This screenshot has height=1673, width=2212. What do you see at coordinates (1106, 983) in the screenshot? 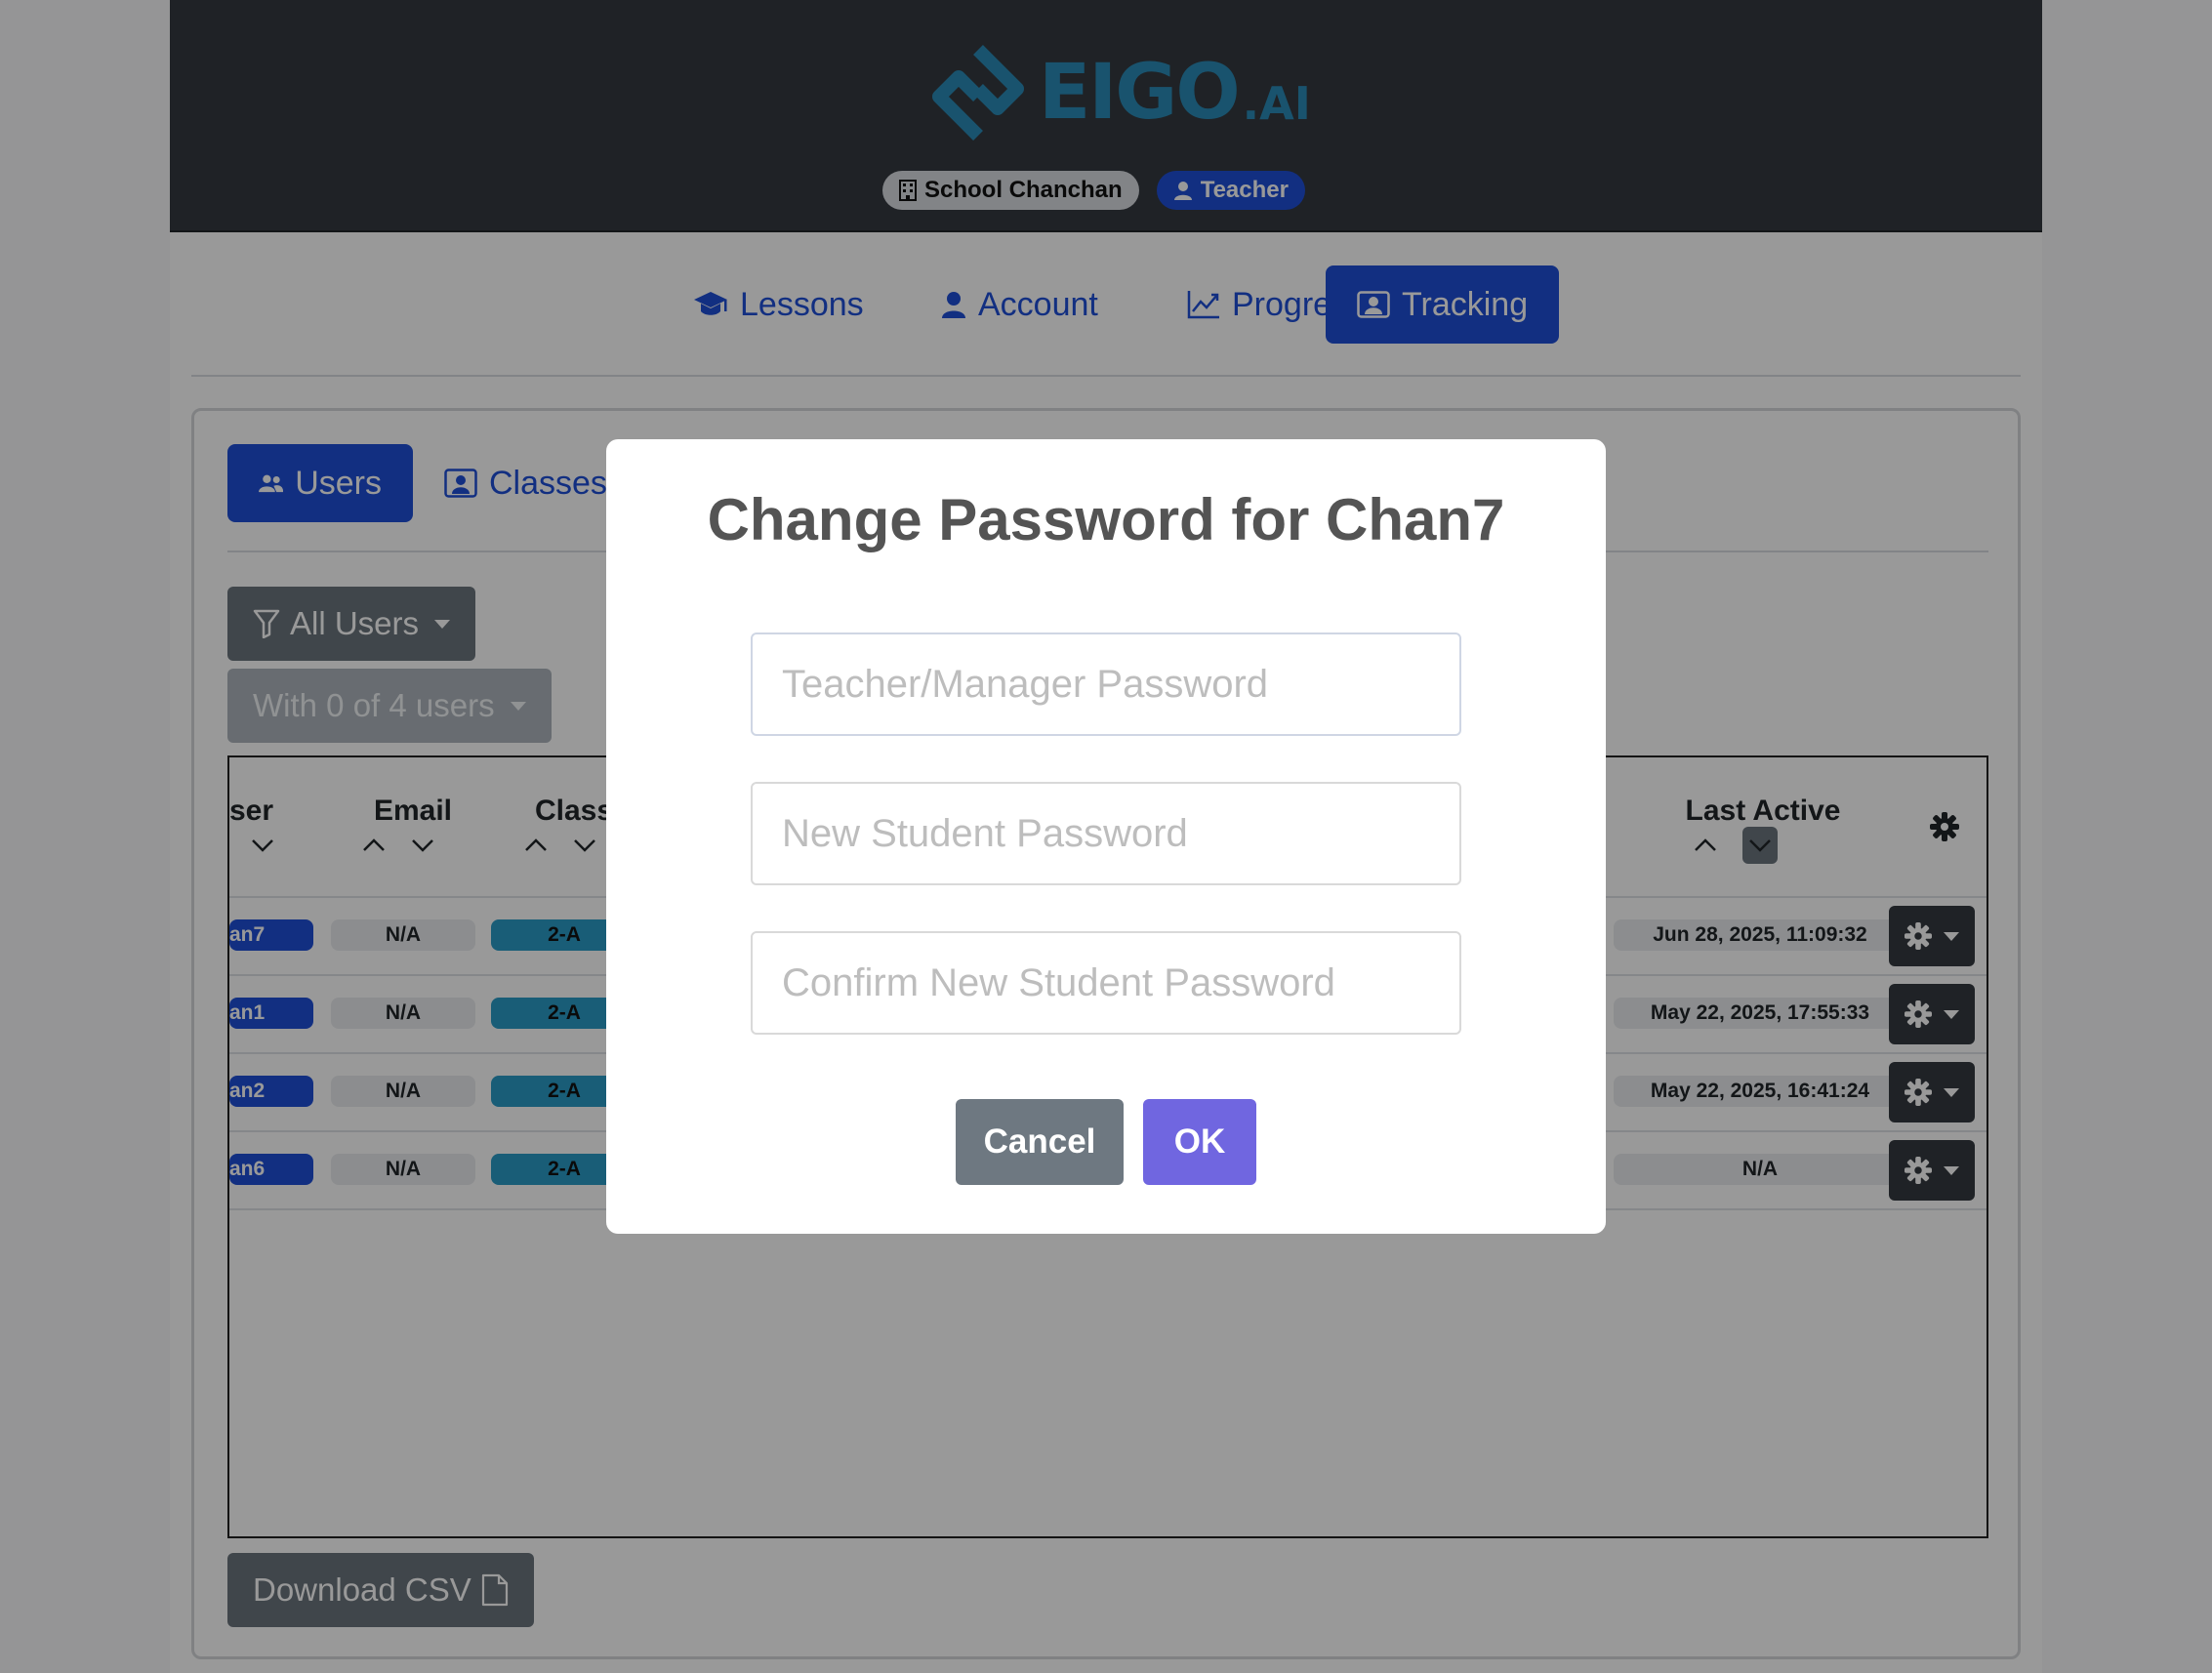
I see `confirm-password-field` at bounding box center [1106, 983].